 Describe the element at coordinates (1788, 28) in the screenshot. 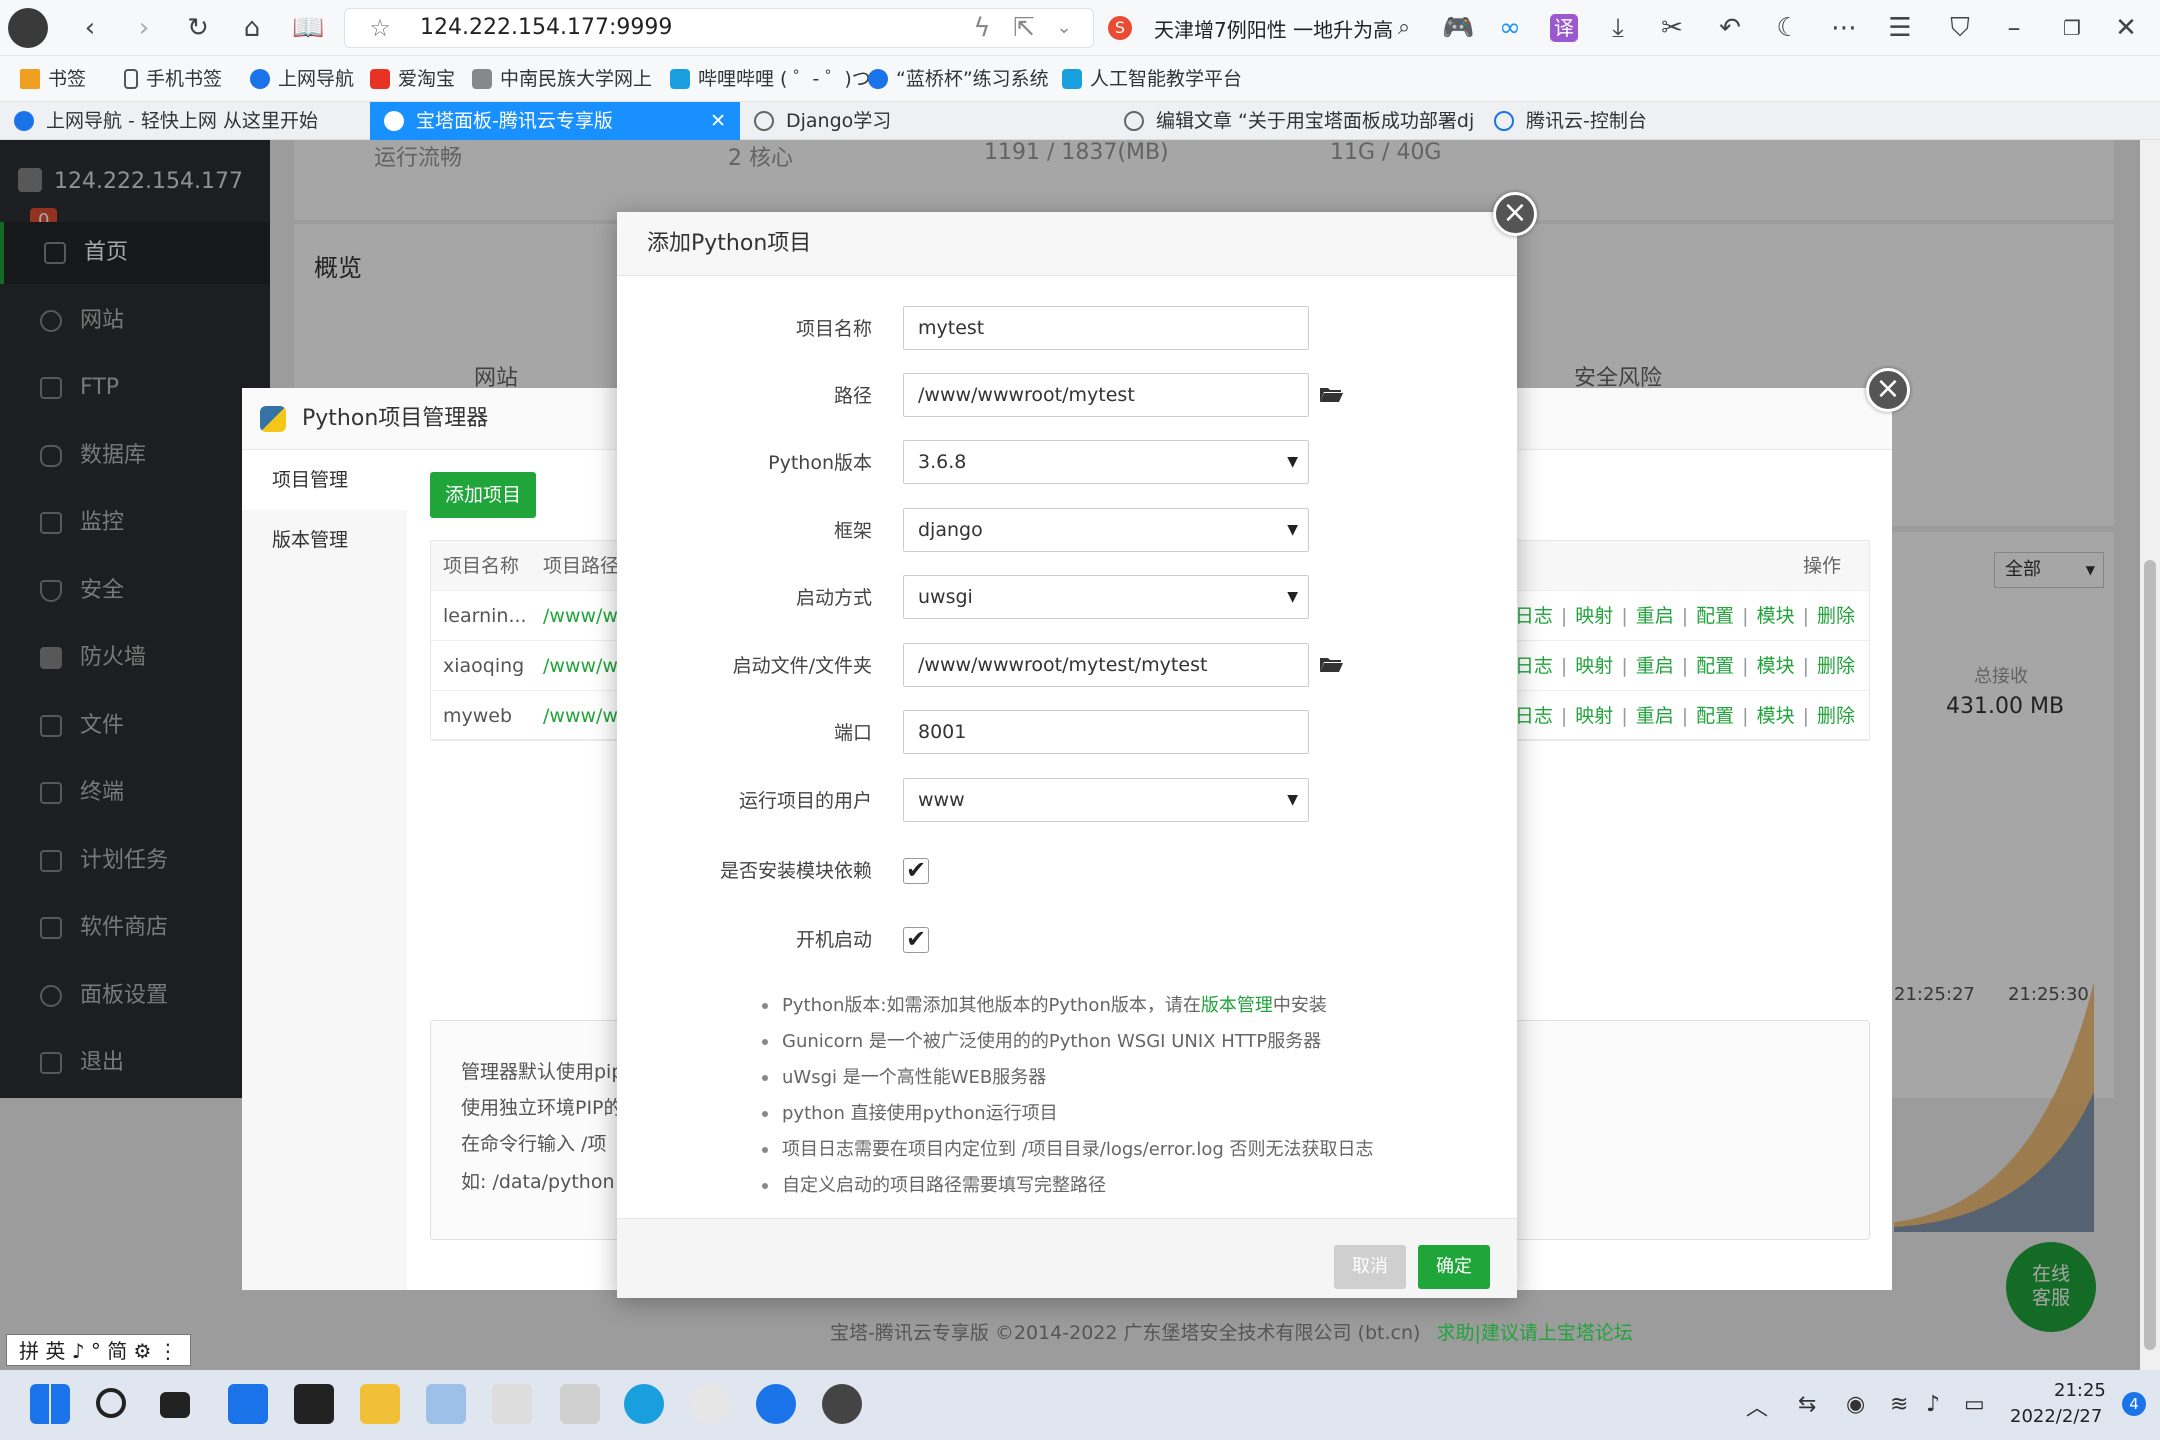

I see `night-mode-icon: ☾` at that location.